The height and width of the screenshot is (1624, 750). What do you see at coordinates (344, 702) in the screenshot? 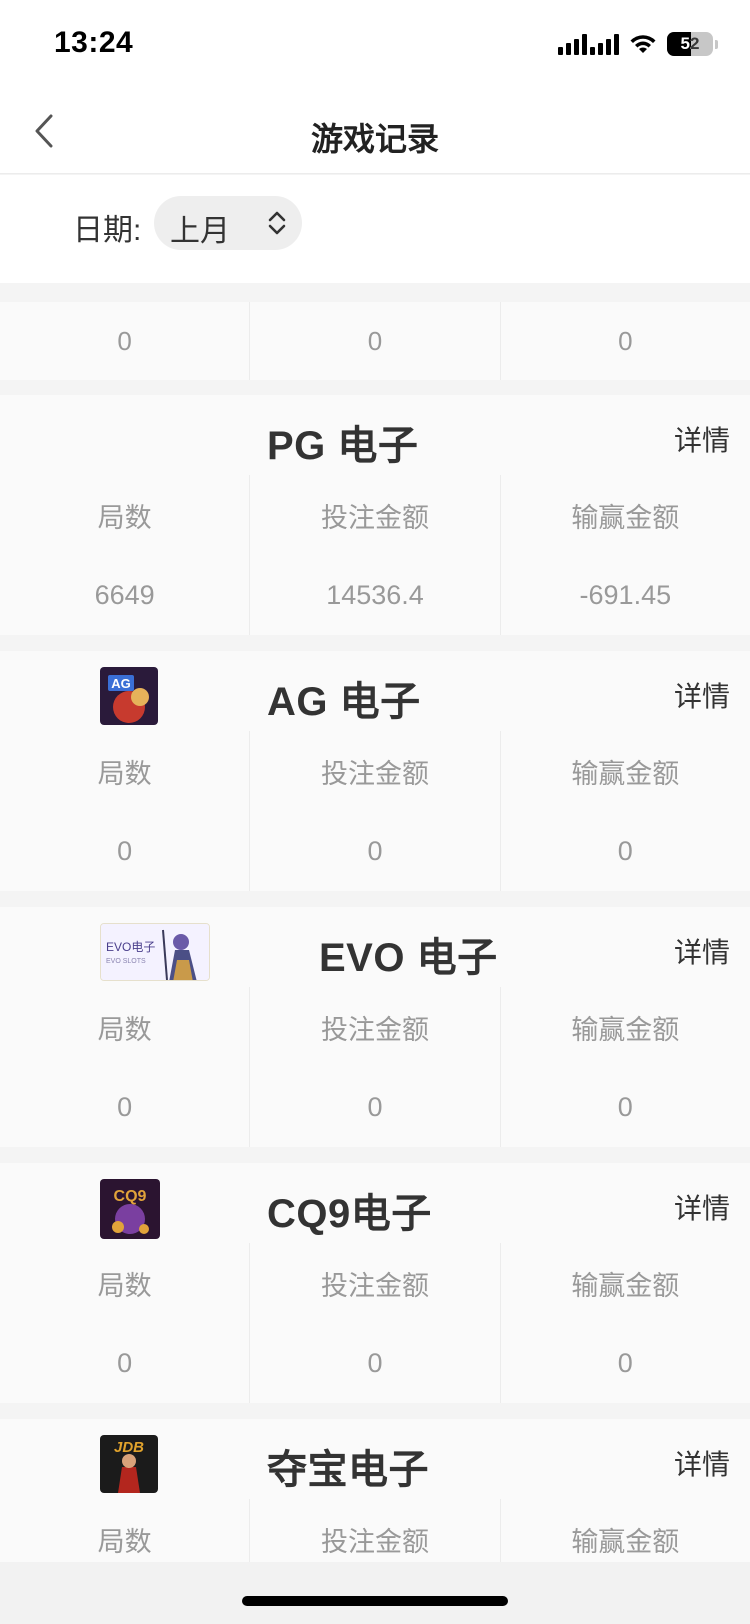
I see `game-title: AG 电子` at bounding box center [344, 702].